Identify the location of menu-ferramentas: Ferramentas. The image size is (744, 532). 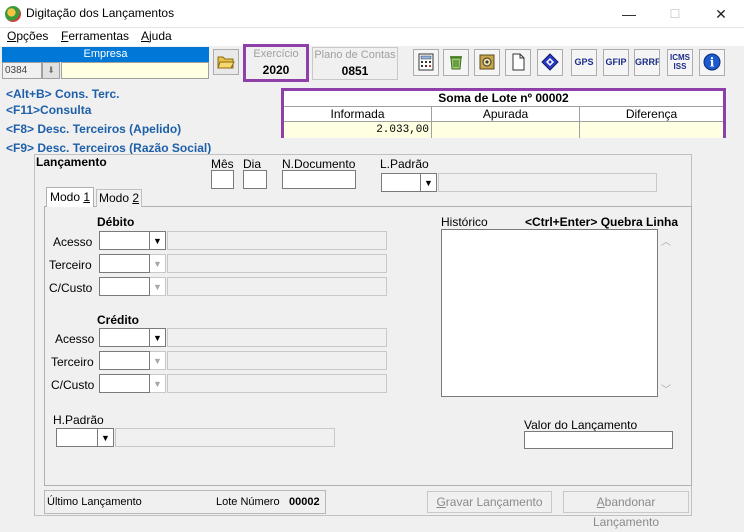
(95, 36).